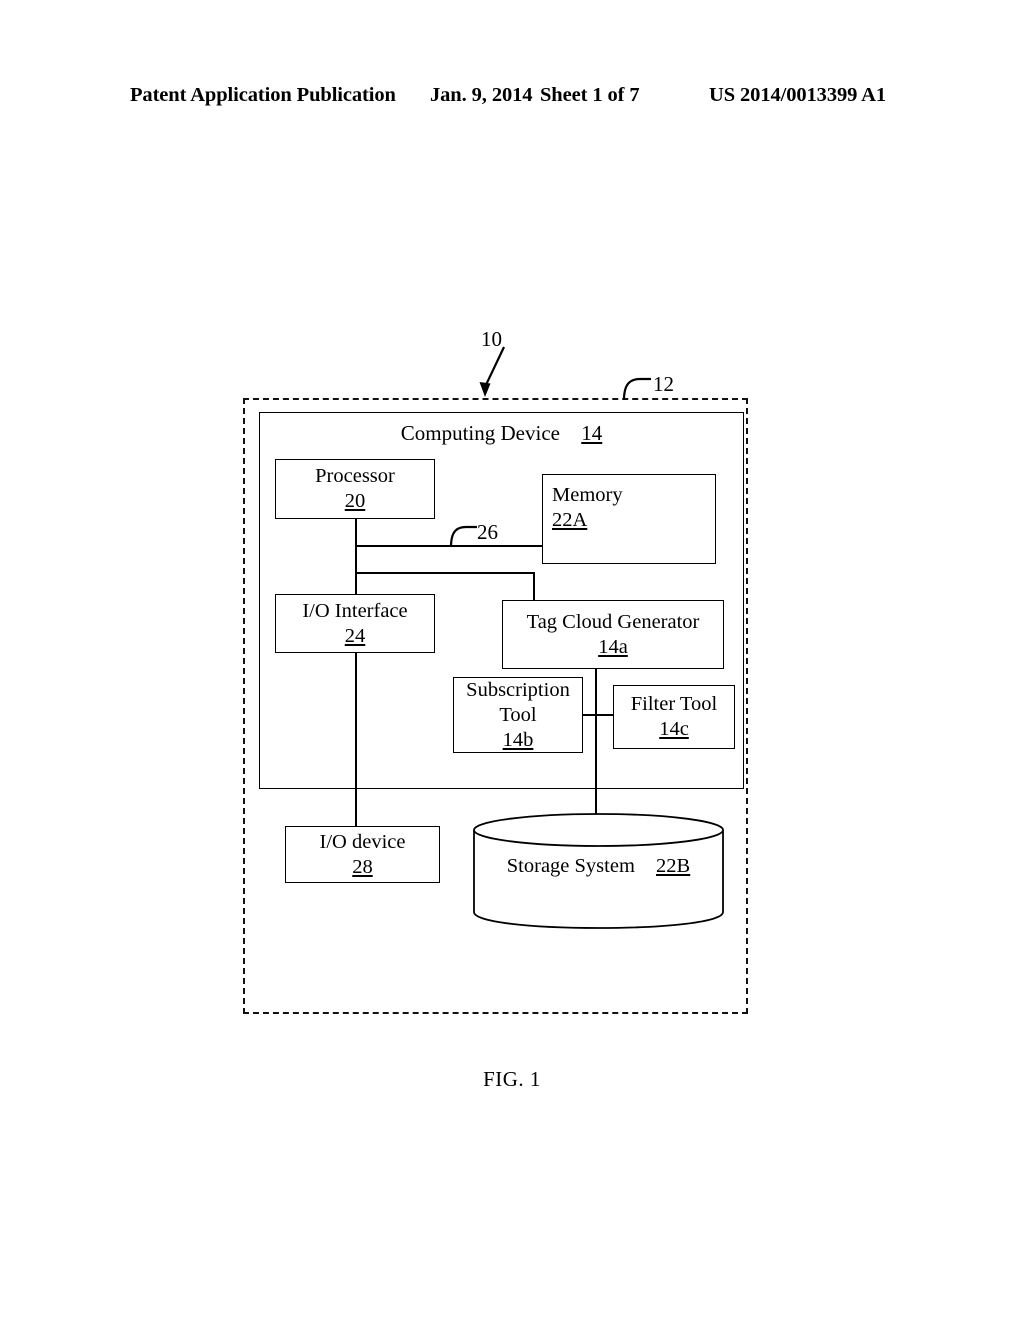 This screenshot has width=1024, height=1320. What do you see at coordinates (356, 739) in the screenshot?
I see `connector-io-interface-to-io-device` at bounding box center [356, 739].